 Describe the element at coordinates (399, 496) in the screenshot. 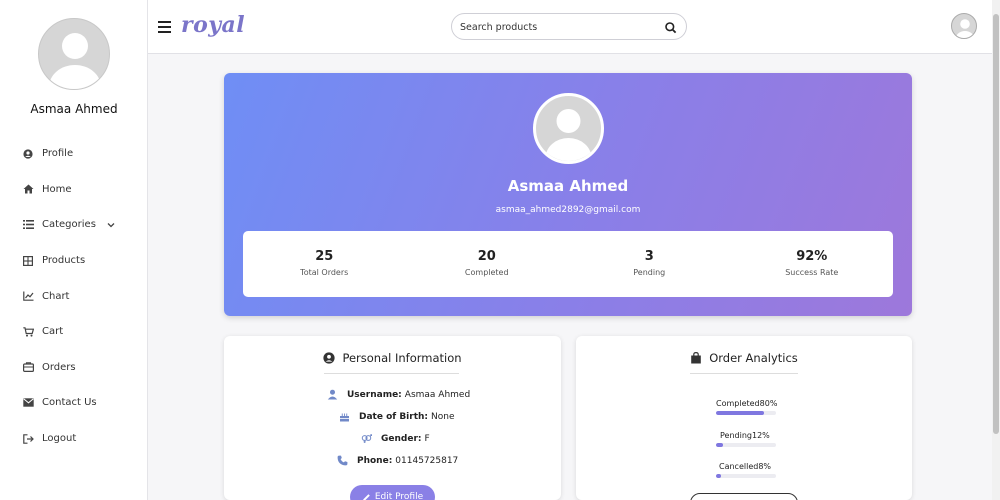

I see `edit-profile-label: Edit Profile` at that location.